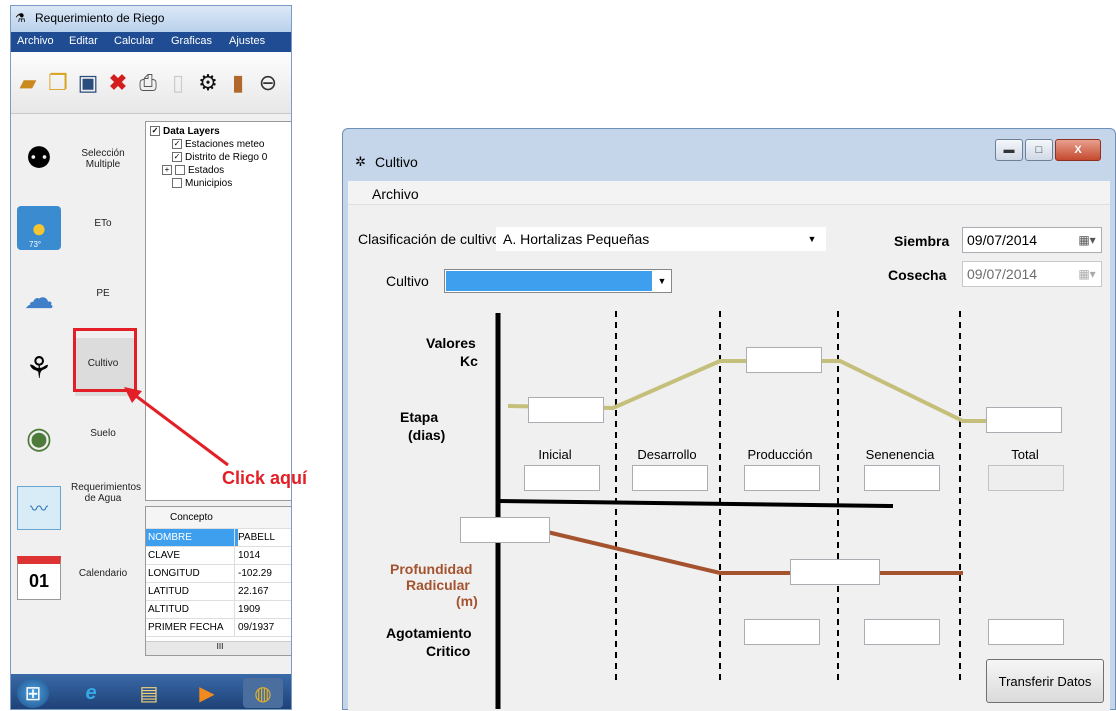  What do you see at coordinates (35, 41) in the screenshot?
I see `menu-archivo: Archivo` at bounding box center [35, 41].